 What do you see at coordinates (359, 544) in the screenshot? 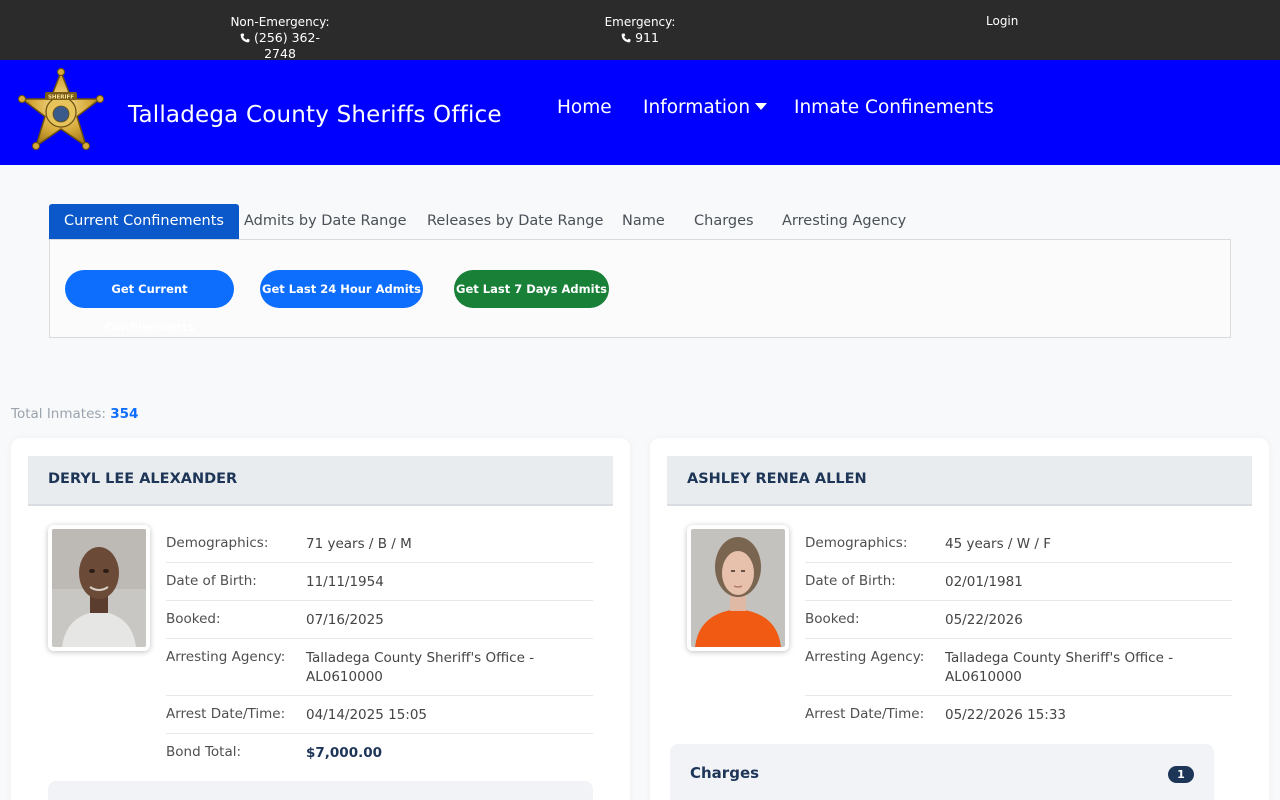
I see `demographics-value: 71 years / B / M` at bounding box center [359, 544].